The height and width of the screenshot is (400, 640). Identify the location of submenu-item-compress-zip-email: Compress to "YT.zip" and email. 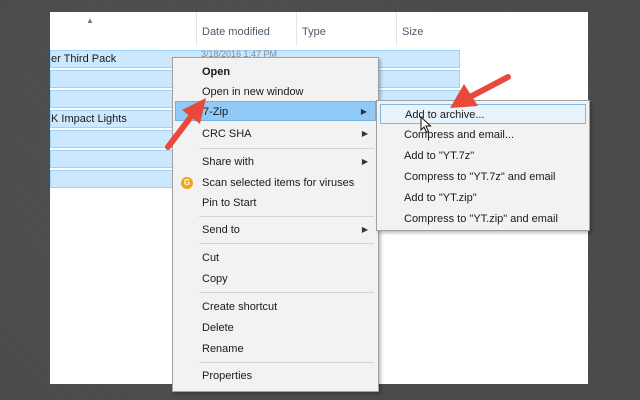
(483, 219).